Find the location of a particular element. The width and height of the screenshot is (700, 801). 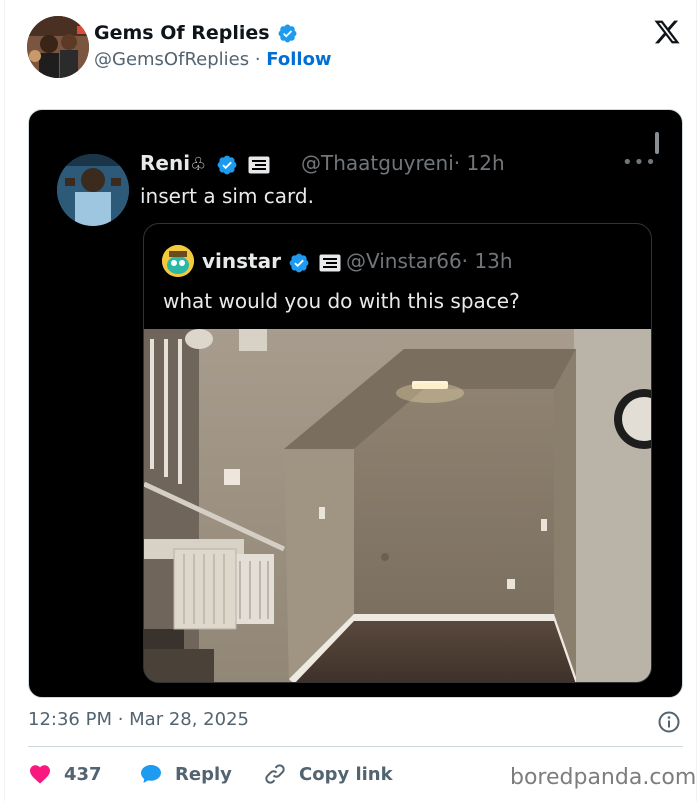

quoted-author-handle: @Vinstar66 is located at coordinates (404, 261).